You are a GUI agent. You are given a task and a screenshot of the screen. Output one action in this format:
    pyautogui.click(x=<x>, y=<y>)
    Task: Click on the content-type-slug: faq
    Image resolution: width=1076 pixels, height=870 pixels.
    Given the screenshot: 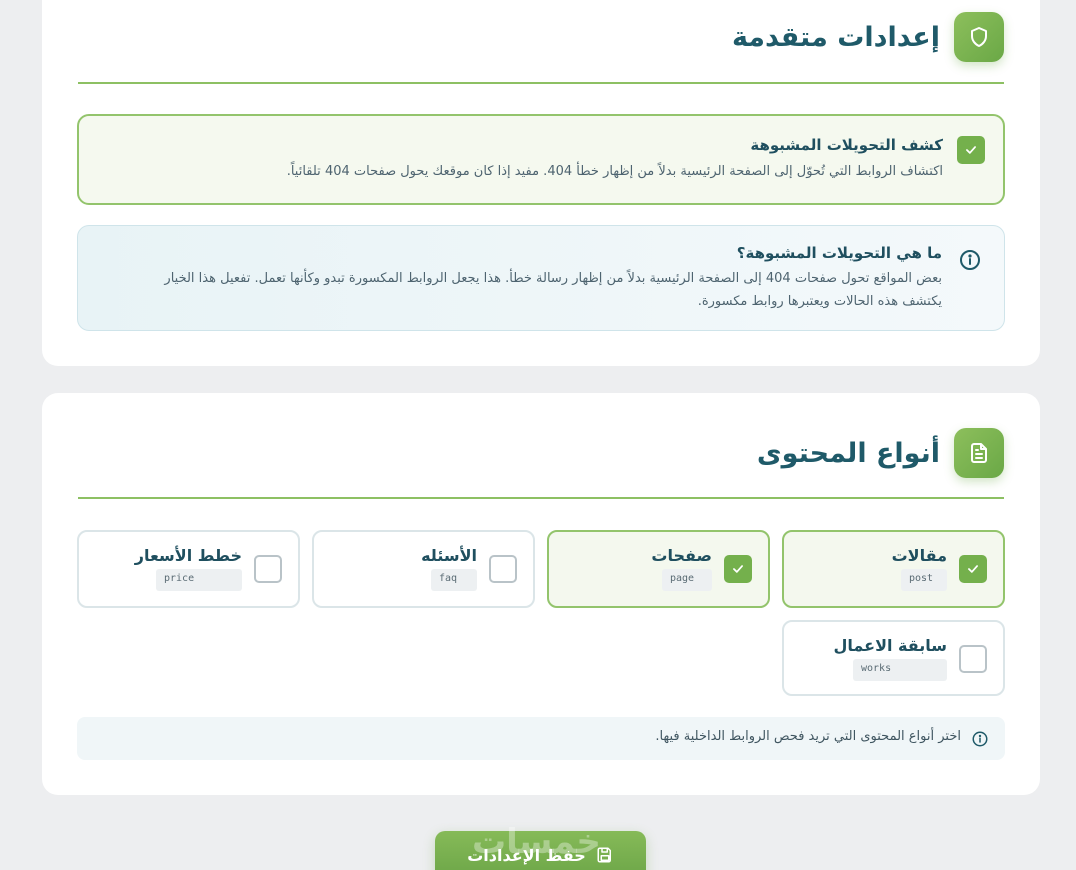 What is the action you would take?
    pyautogui.click(x=454, y=580)
    